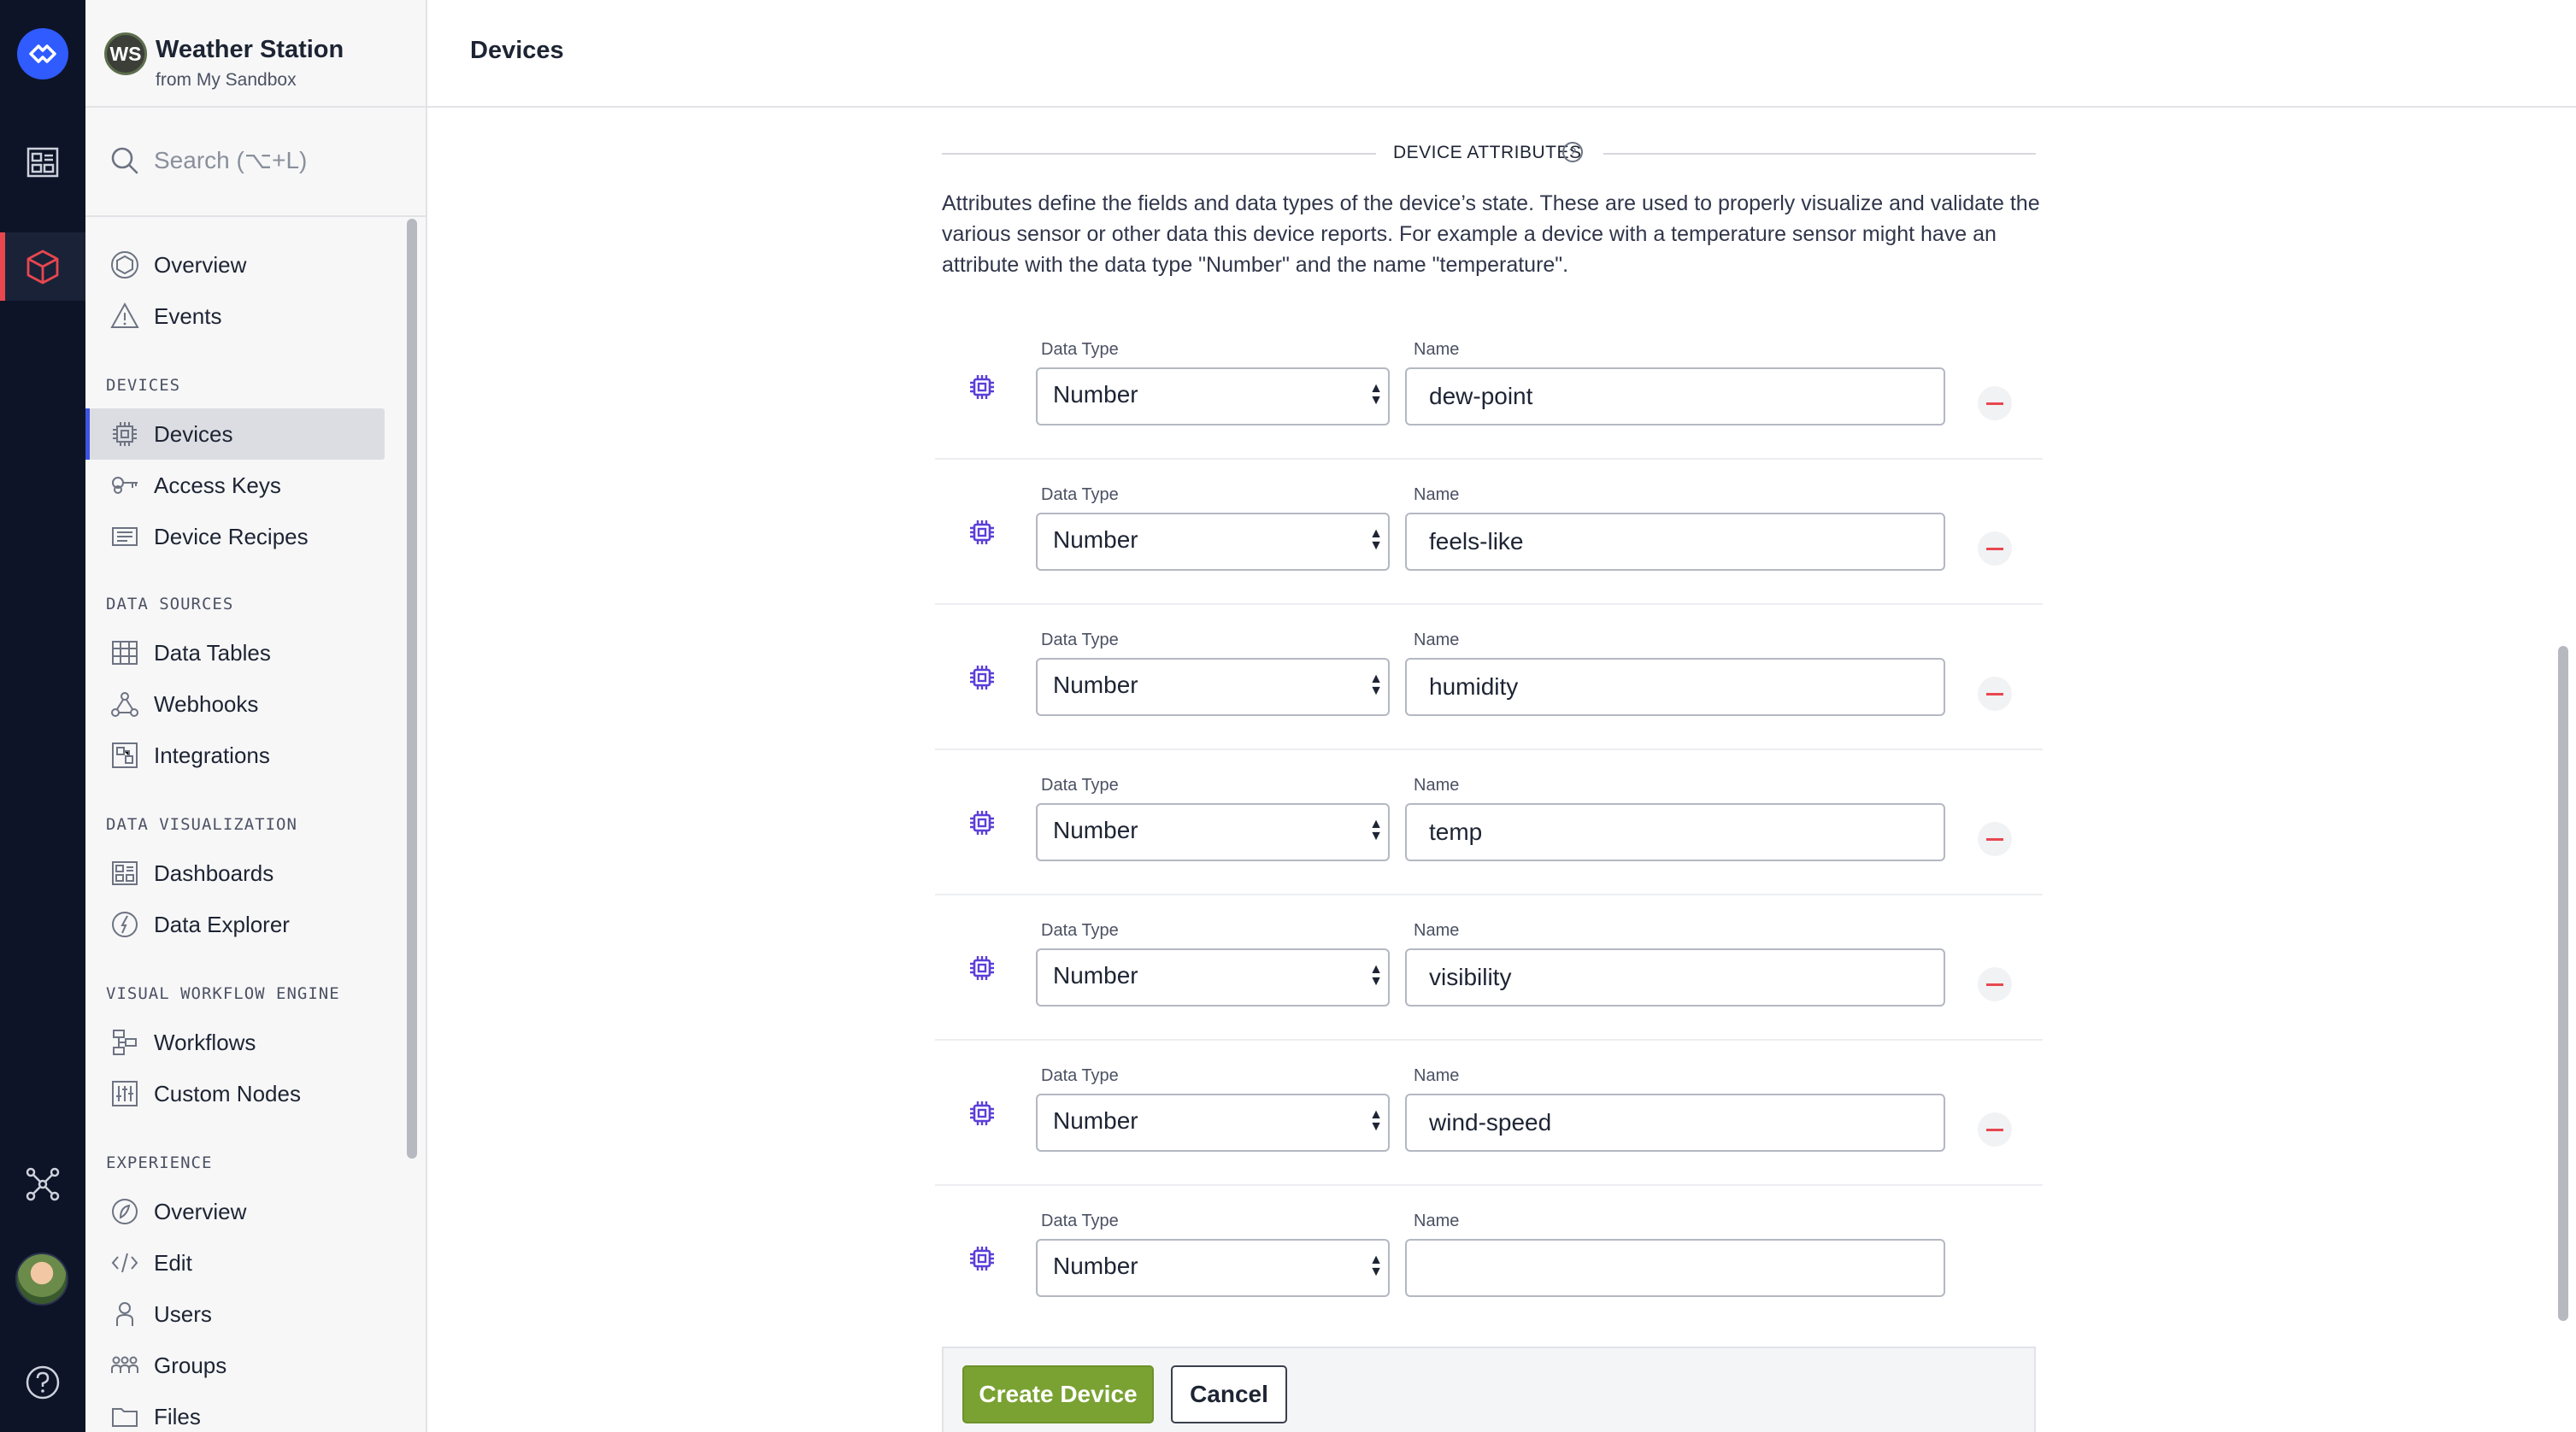 The width and height of the screenshot is (2576, 1432). Describe the element at coordinates (237, 485) in the screenshot. I see `sidebar-item-access-keys: Access Keys` at that location.